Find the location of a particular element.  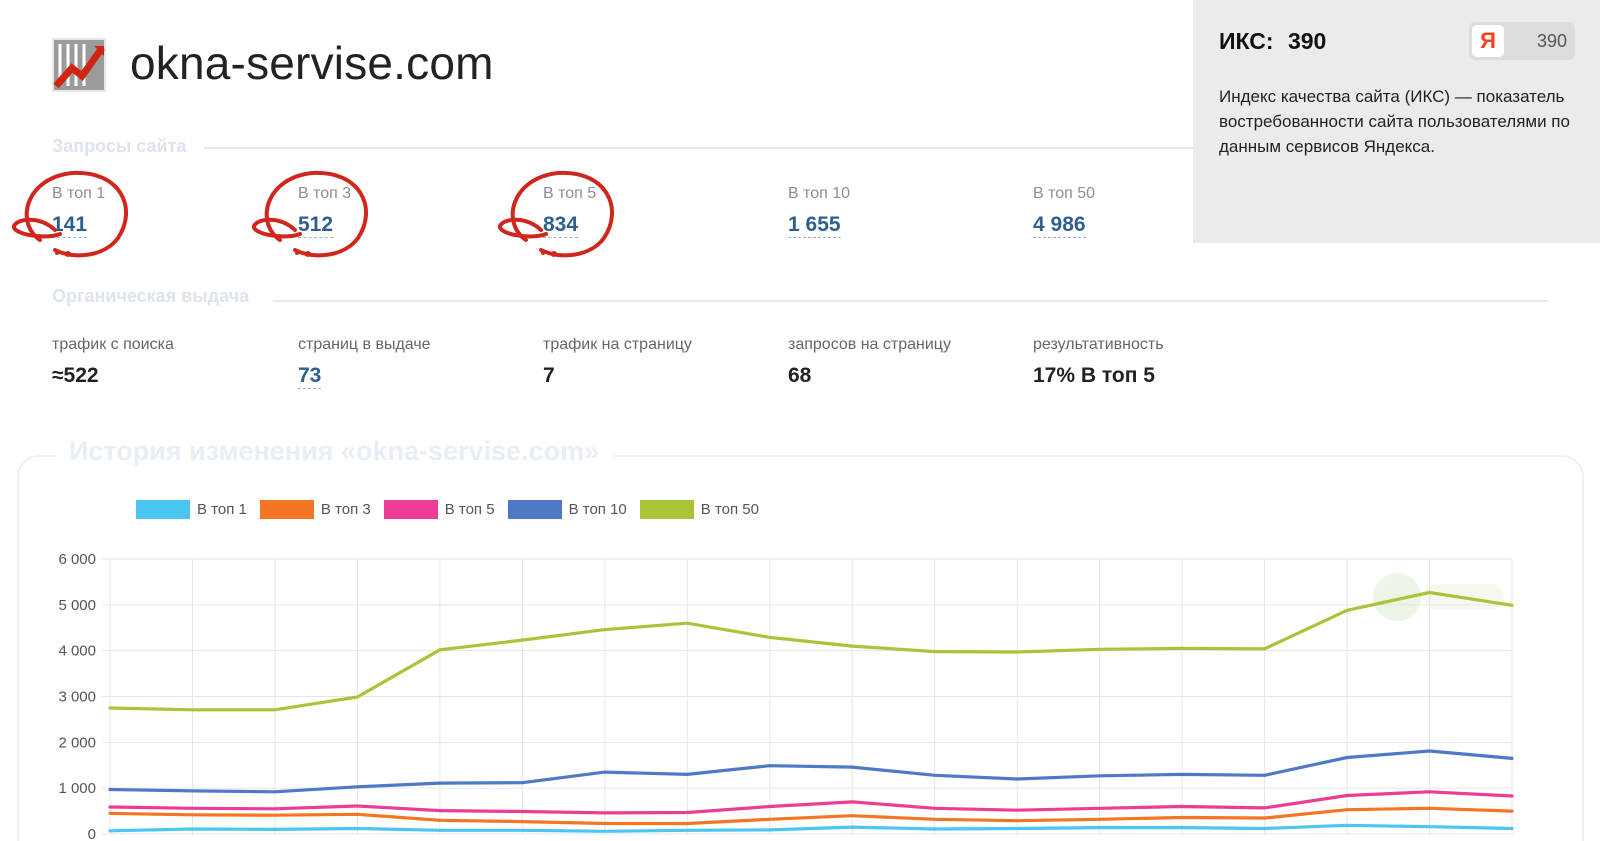

y-tick-label: 0 is located at coordinates (92, 833).